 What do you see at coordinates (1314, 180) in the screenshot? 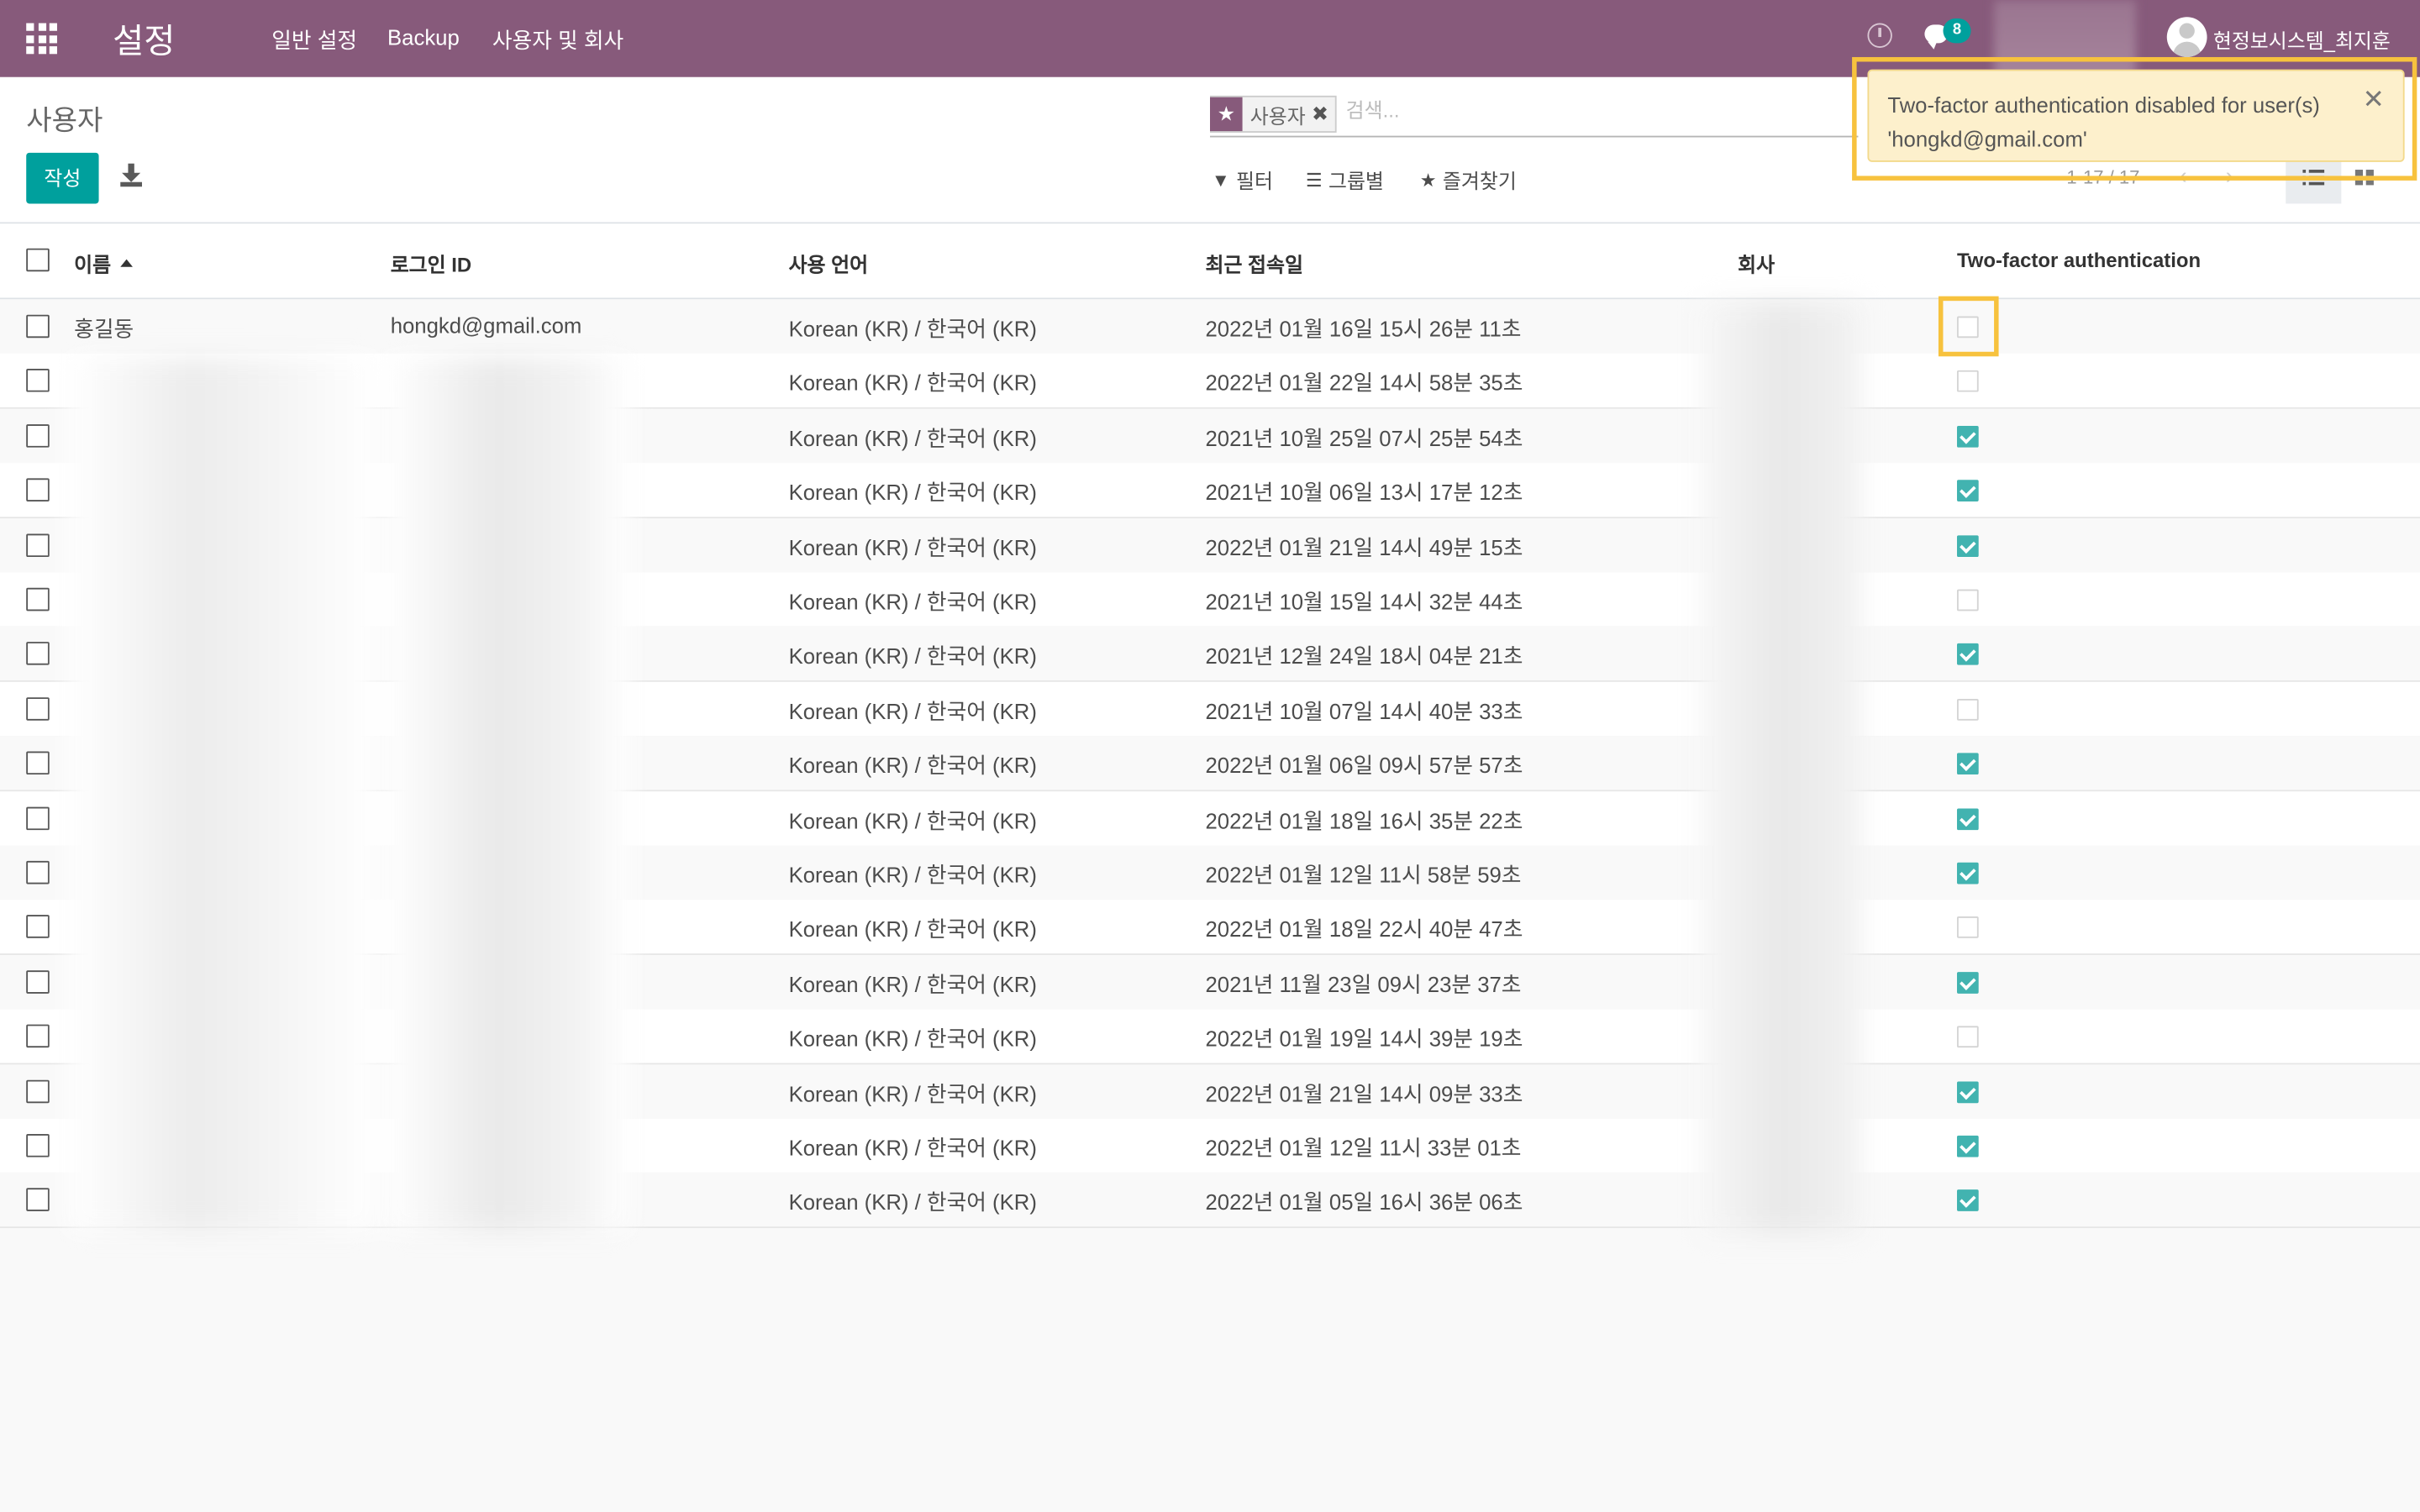
I see `group-by-bars-icon: ☰` at bounding box center [1314, 180].